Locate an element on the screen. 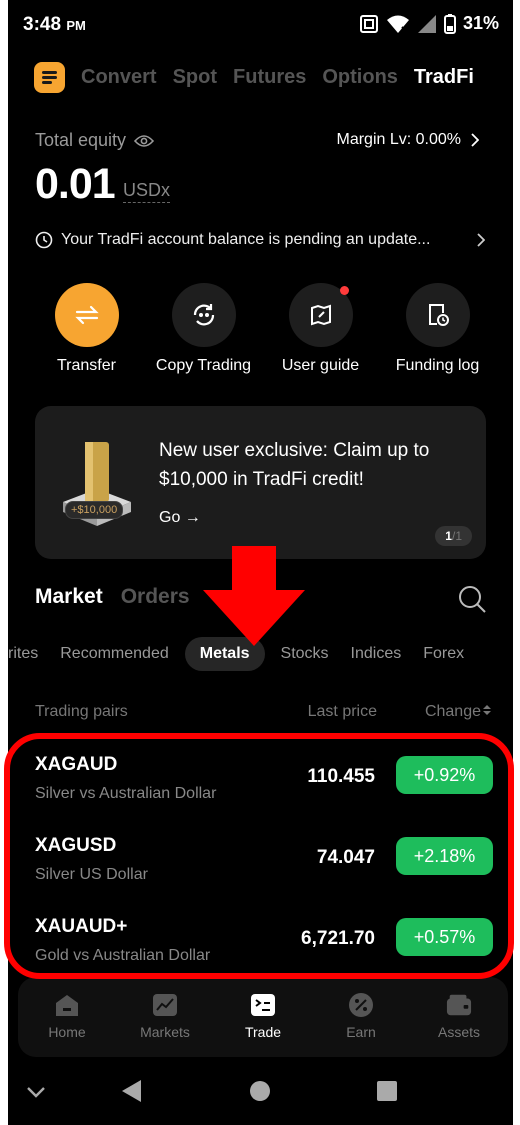 This screenshot has height=1125, width=520. status-bar: 3:48 PM 31% is located at coordinates (260, 24).